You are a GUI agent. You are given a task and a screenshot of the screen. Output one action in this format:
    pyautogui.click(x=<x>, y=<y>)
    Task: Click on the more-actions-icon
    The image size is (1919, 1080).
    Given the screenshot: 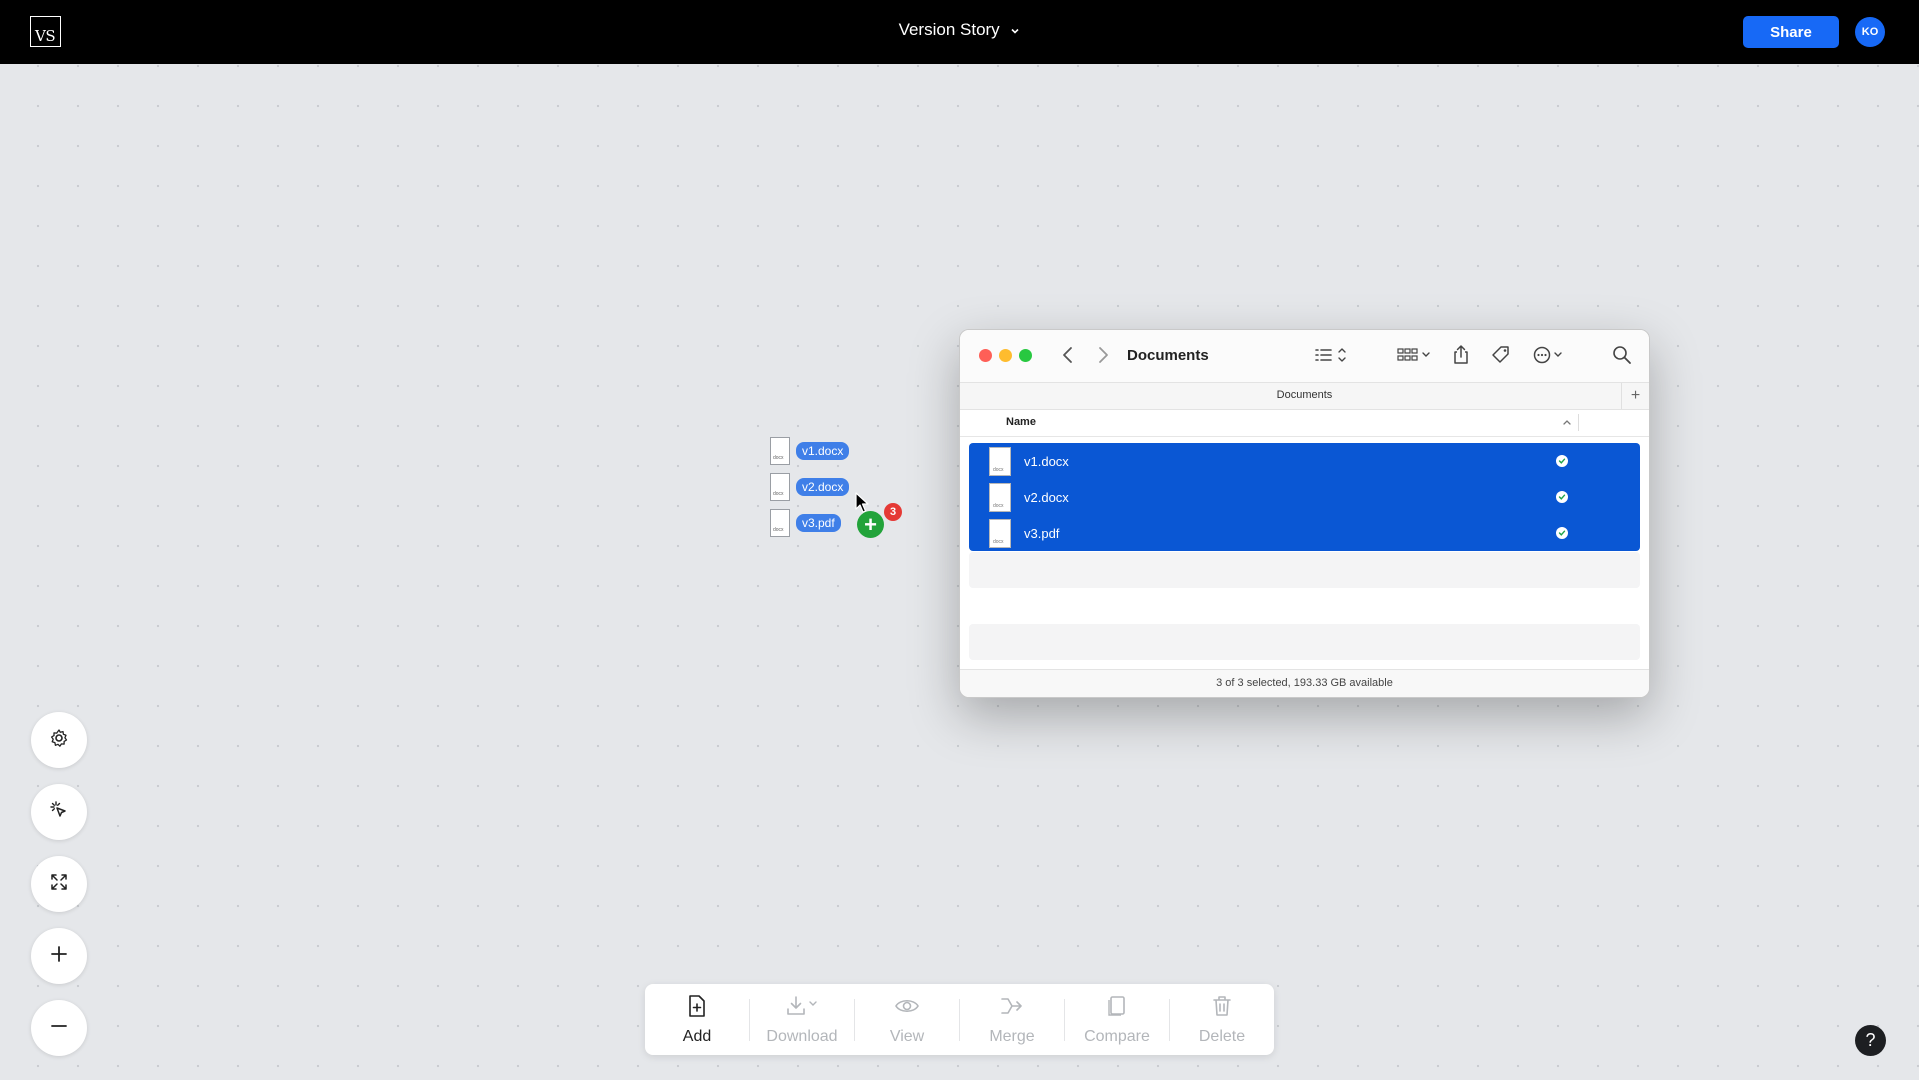 What is the action you would take?
    pyautogui.click(x=1549, y=357)
    